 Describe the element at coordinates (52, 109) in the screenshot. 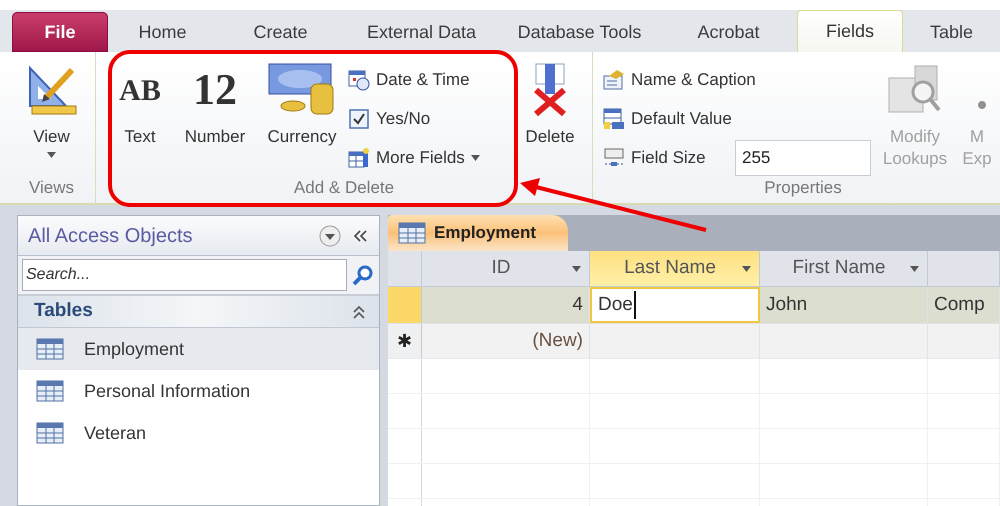

I see `ribbon-button: View` at that location.